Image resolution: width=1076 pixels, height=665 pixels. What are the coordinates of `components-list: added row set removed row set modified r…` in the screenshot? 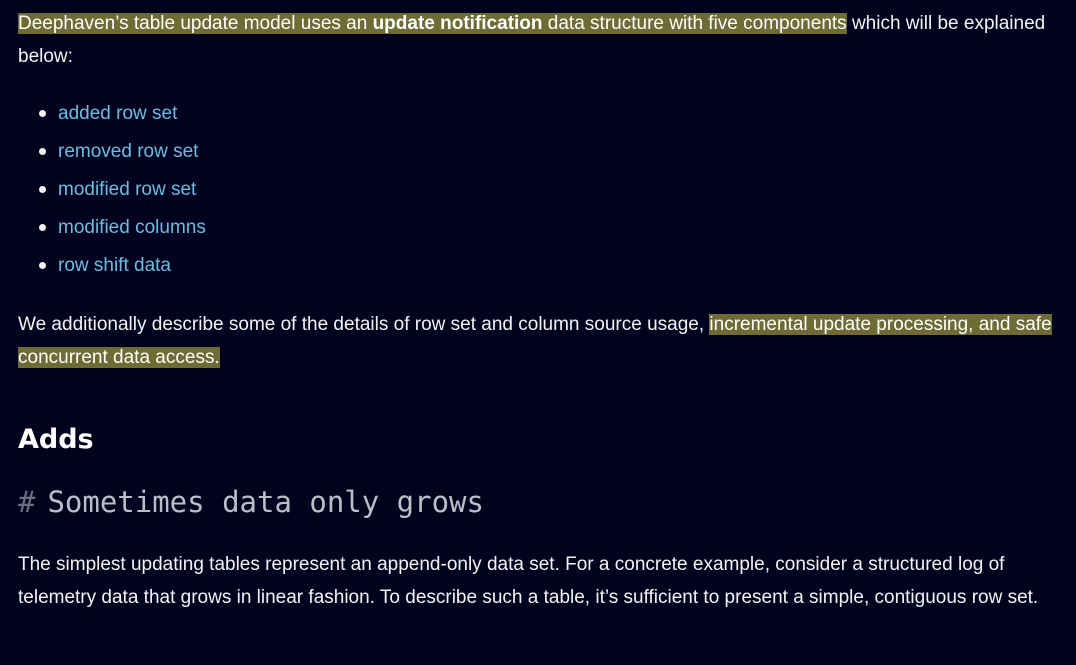 It's located at (112, 190).